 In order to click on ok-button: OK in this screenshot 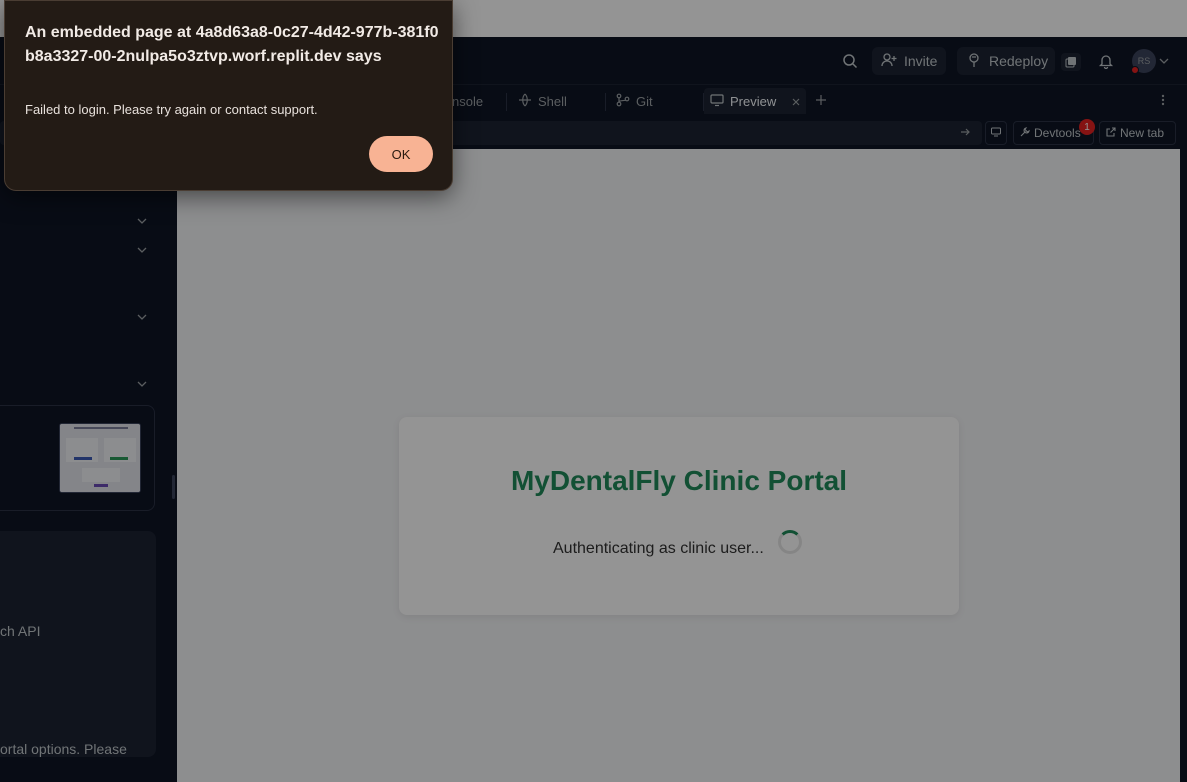, I will do `click(401, 154)`.